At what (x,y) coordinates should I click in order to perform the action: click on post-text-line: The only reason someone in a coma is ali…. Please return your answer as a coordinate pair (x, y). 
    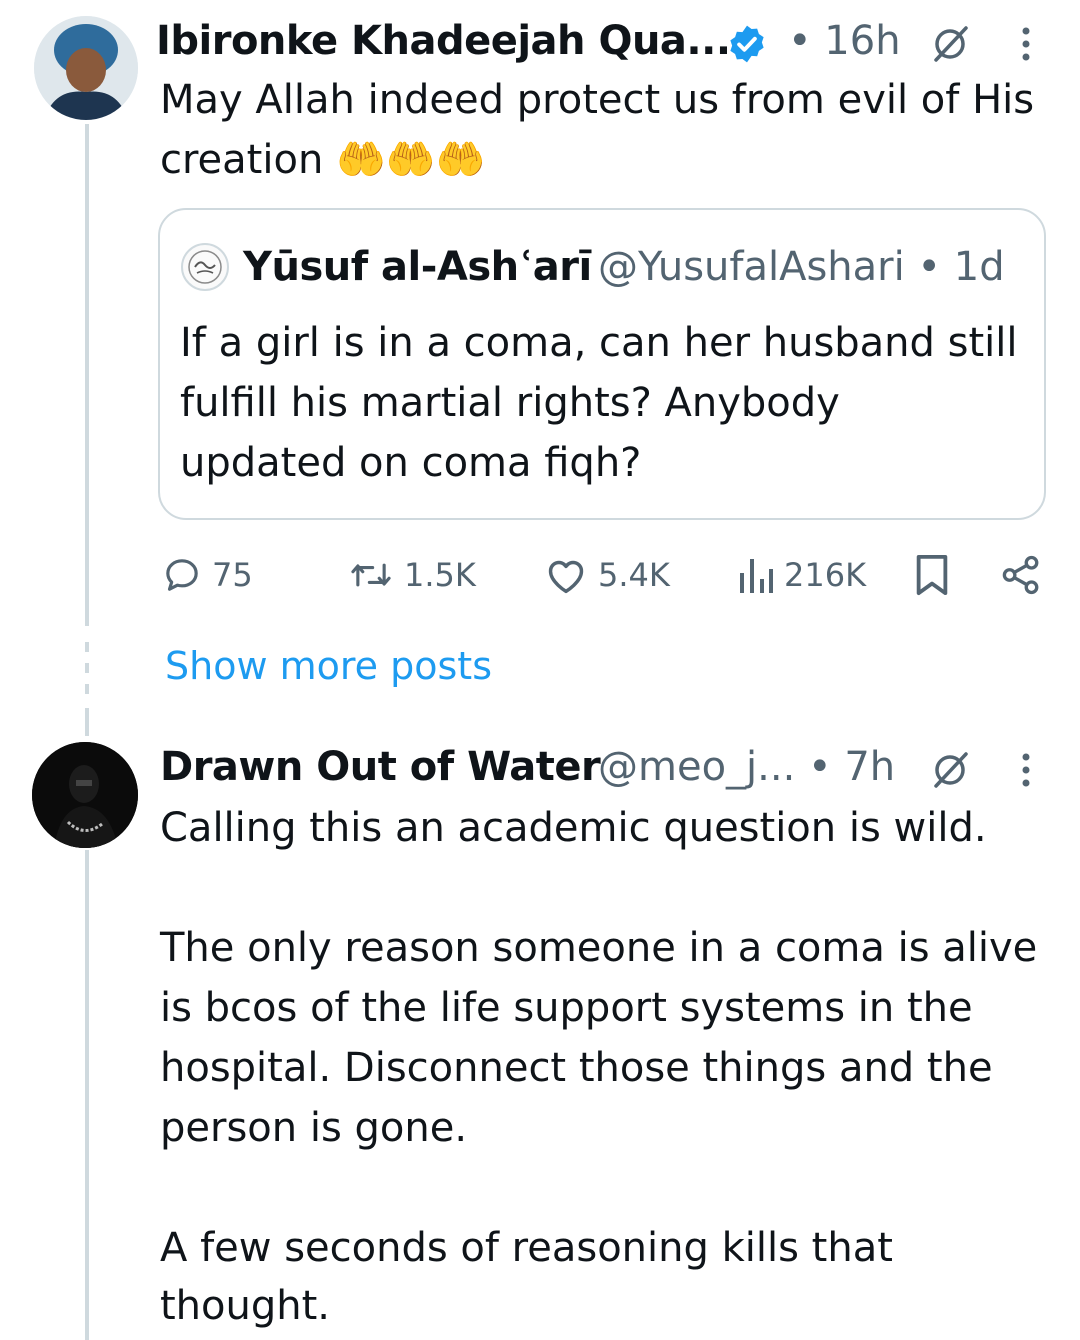
    Looking at the image, I should click on (599, 948).